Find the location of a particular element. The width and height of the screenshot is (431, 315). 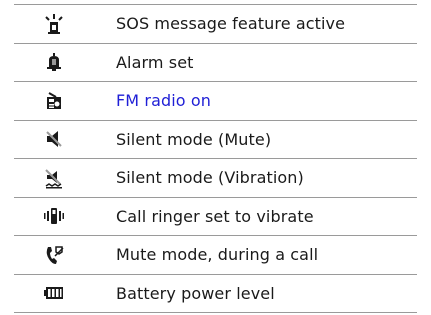

table-row-call-mute: Mute mode, during a call is located at coordinates (215, 255).